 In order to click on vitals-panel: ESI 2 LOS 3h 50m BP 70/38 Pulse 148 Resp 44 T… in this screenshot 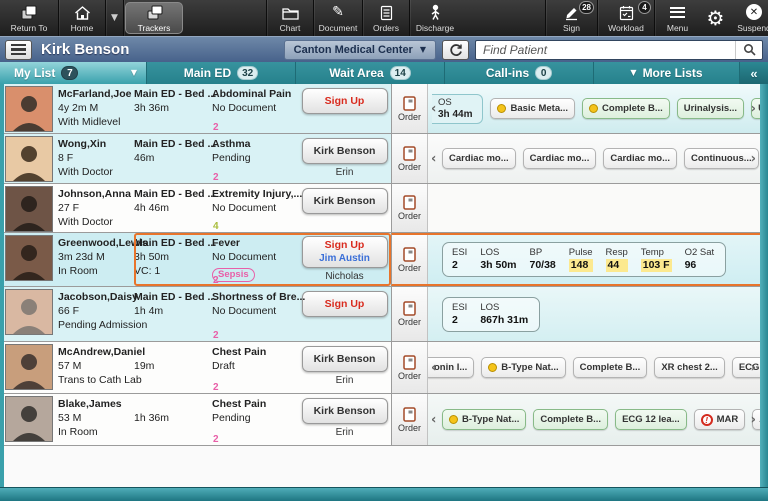, I will do `click(584, 259)`.